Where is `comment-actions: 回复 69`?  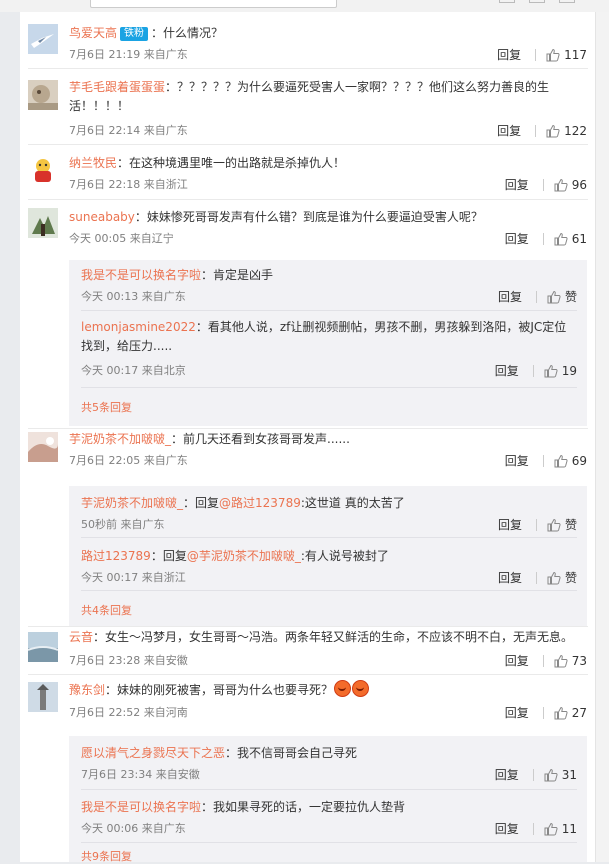
comment-actions: 回复 69 is located at coordinates (546, 460).